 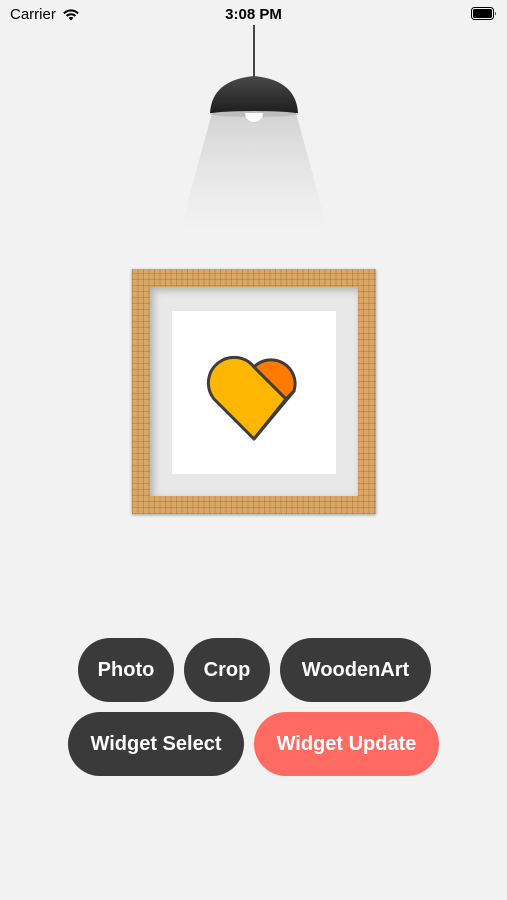 What do you see at coordinates (156, 744) in the screenshot?
I see `widget-select-button: Widget Select` at bounding box center [156, 744].